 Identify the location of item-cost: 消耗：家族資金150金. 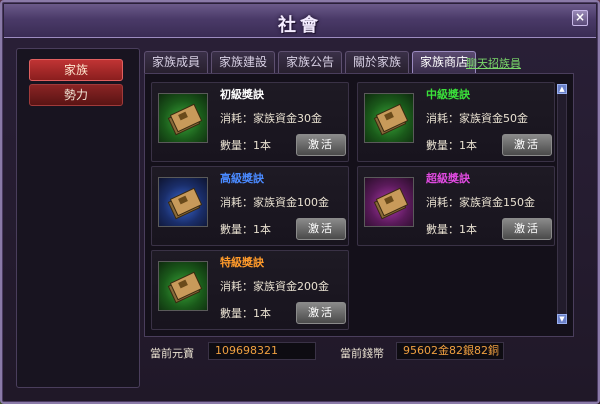
(480, 202).